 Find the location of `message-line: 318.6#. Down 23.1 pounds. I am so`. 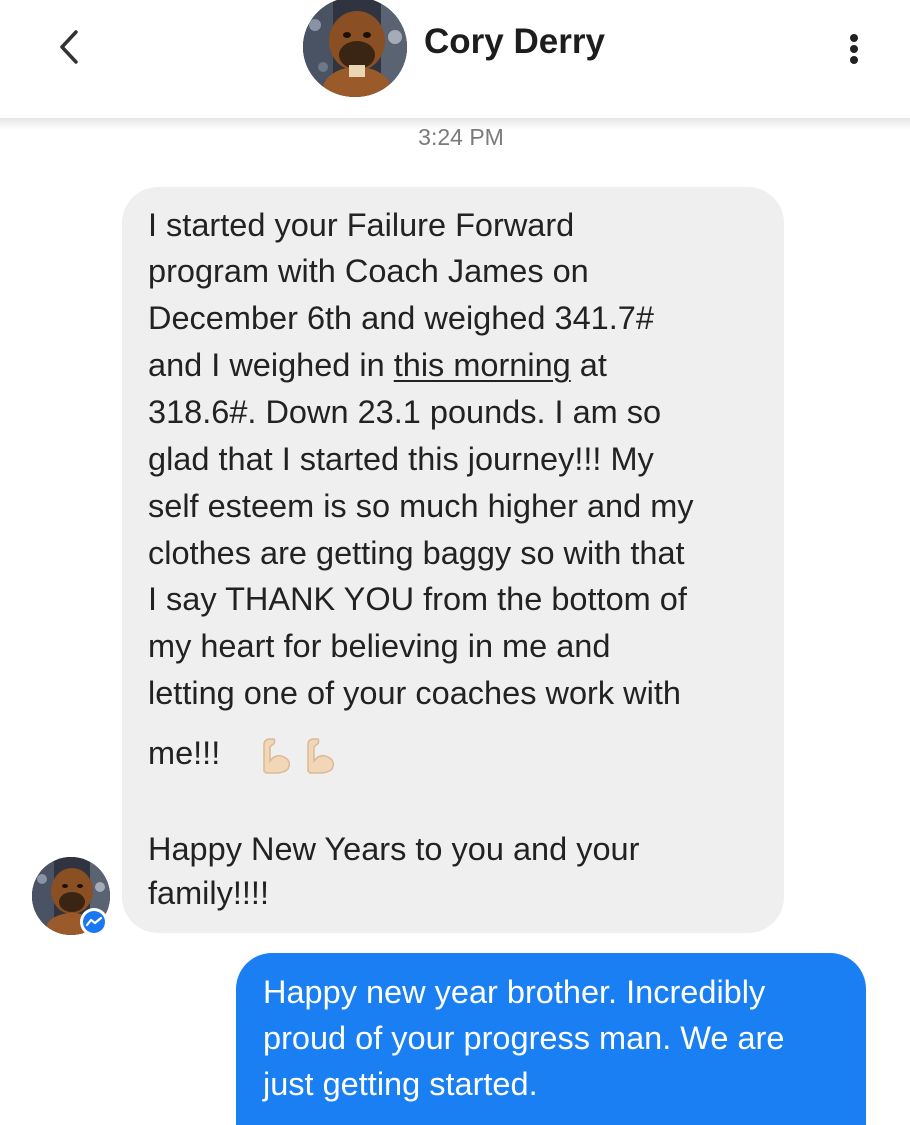

message-line: 318.6#. Down 23.1 pounds. I am so is located at coordinates (405, 412).